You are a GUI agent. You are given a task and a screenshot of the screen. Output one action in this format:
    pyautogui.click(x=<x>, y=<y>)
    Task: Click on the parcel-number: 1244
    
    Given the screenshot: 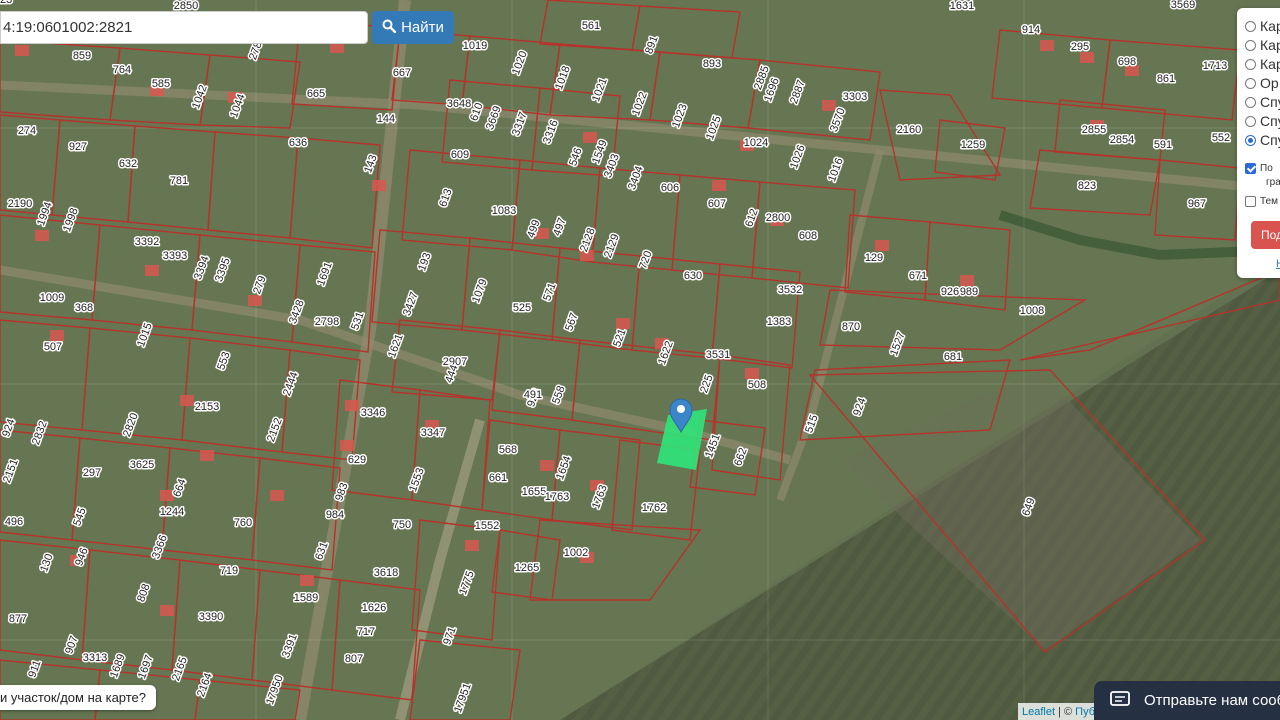 What is the action you would take?
    pyautogui.click(x=172, y=512)
    